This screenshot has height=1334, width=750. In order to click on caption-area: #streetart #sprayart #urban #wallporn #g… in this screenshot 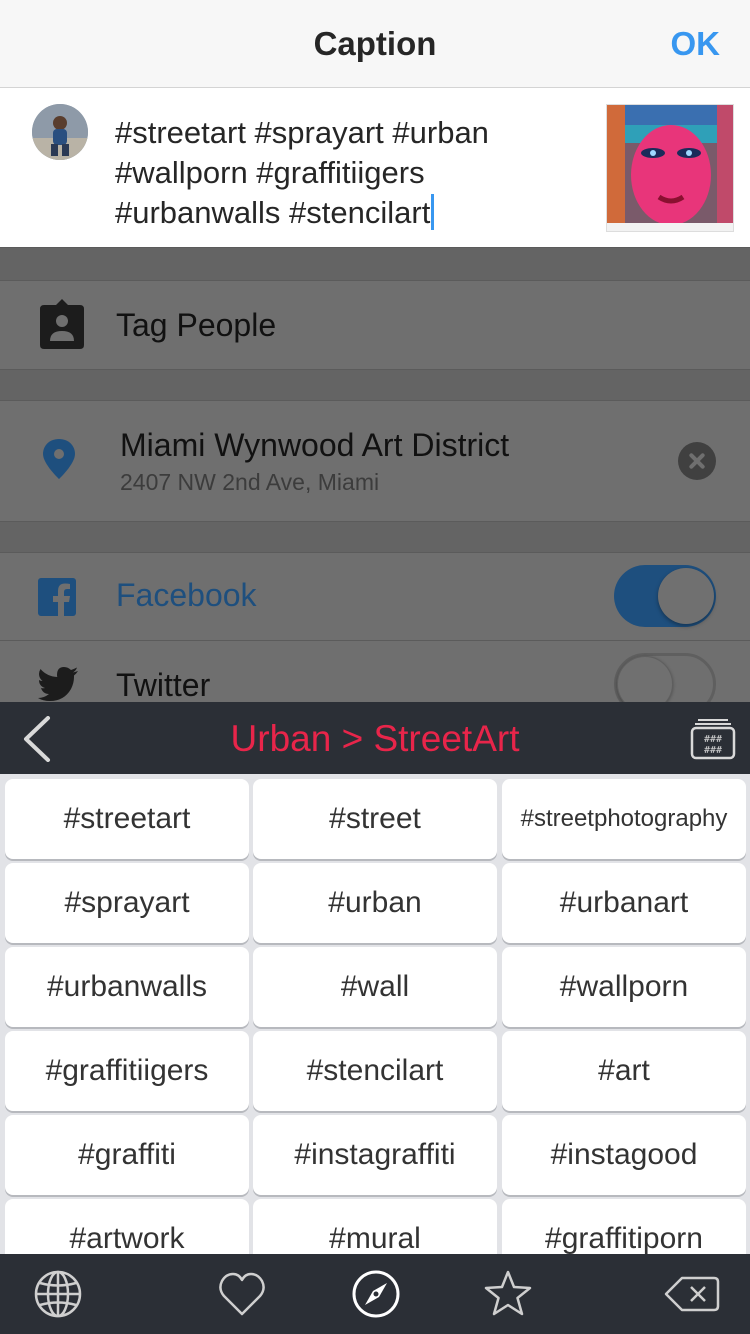, I will do `click(375, 168)`.